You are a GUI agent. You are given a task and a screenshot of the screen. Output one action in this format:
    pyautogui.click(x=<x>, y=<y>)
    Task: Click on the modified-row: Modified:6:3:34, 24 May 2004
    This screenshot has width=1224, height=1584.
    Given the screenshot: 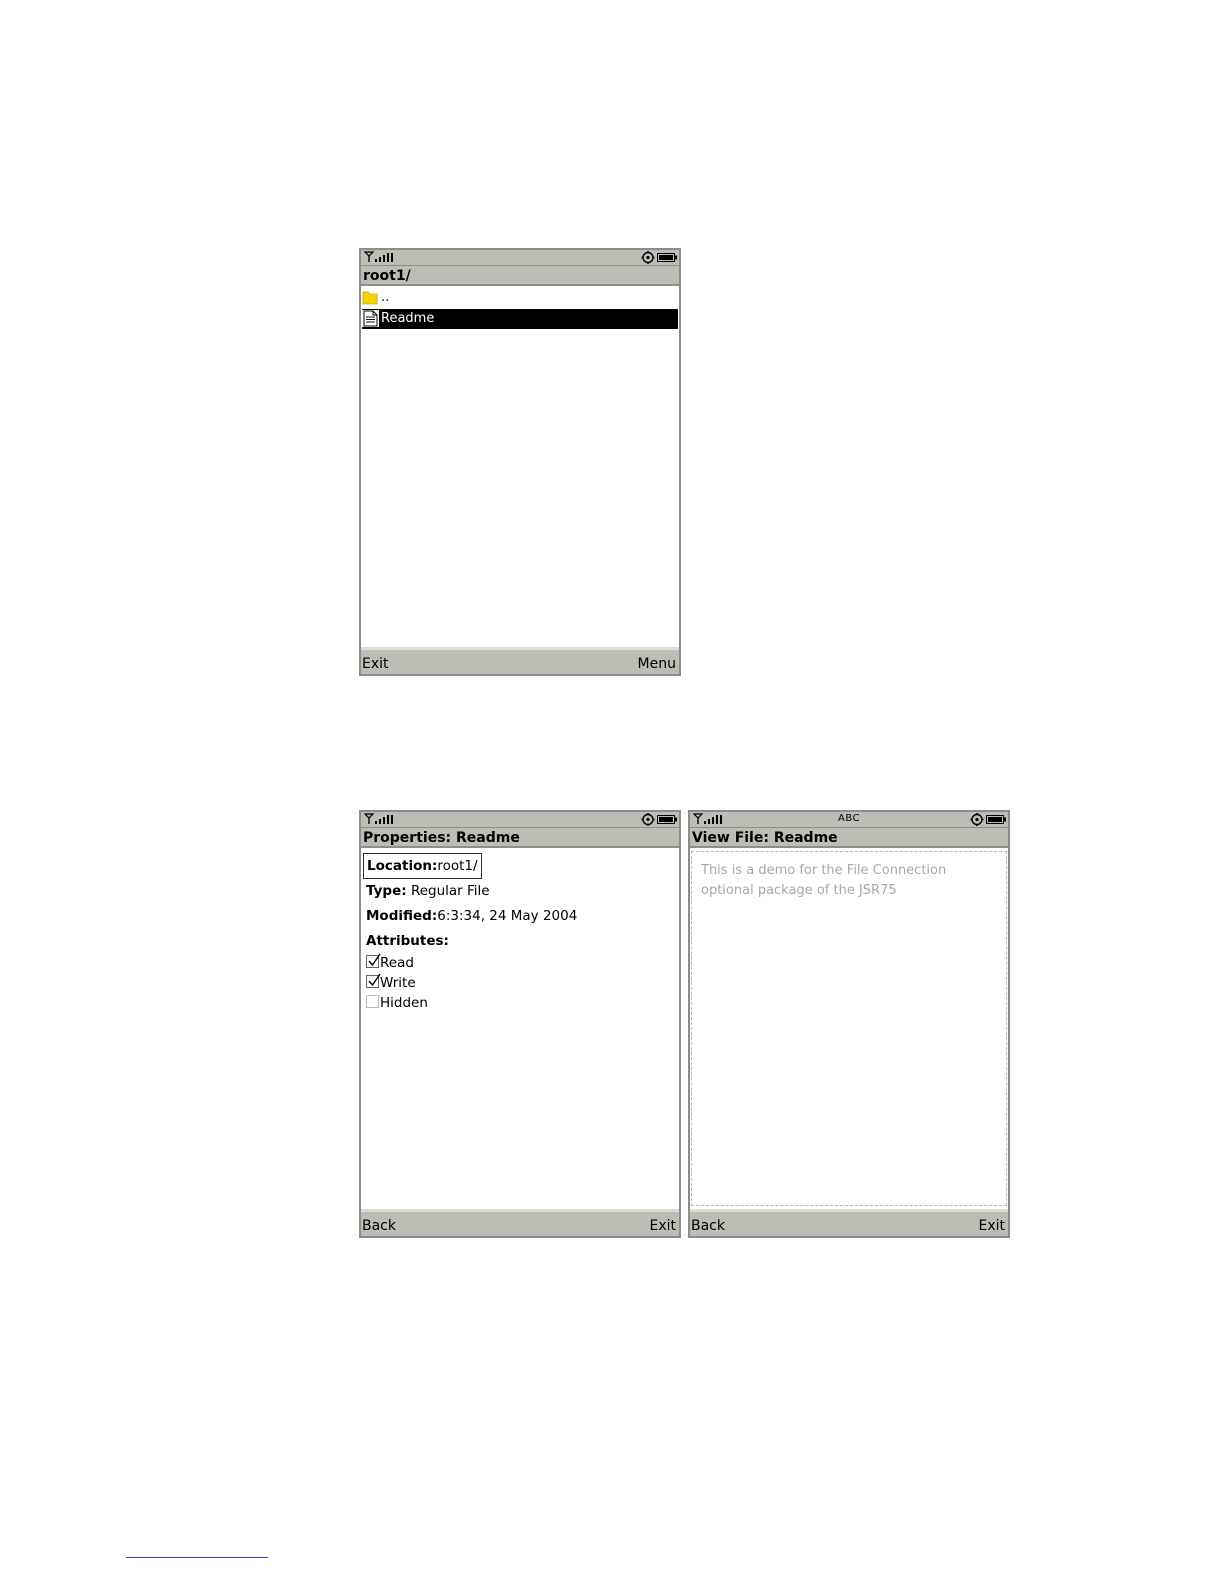 What is the action you would take?
    pyautogui.click(x=471, y=916)
    